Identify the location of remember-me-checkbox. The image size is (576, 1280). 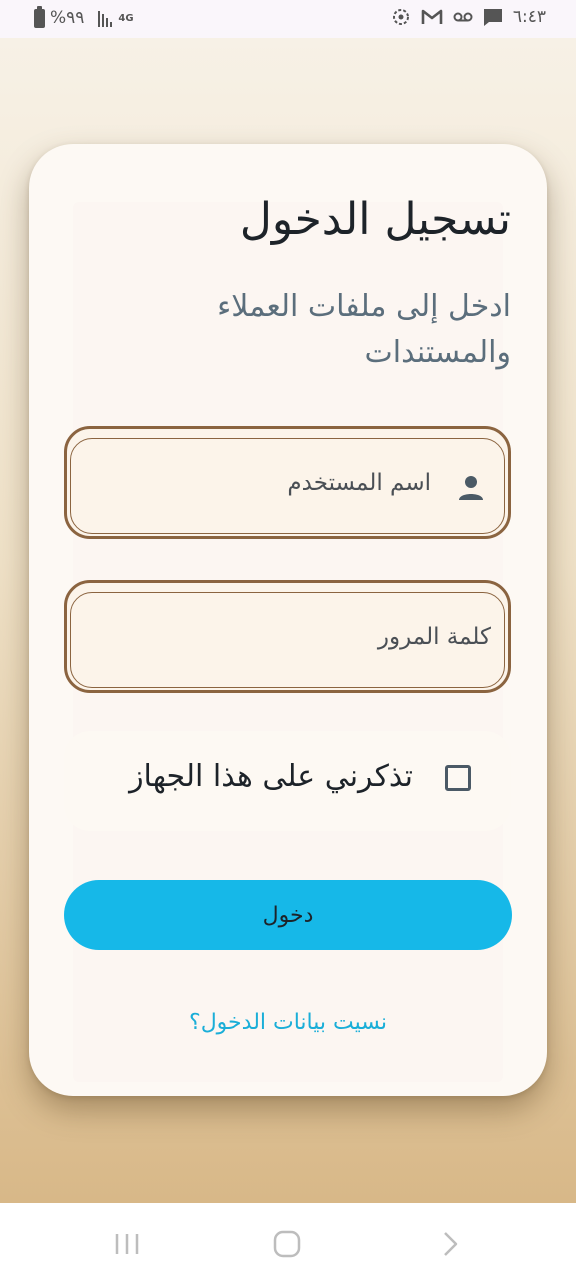
(458, 778).